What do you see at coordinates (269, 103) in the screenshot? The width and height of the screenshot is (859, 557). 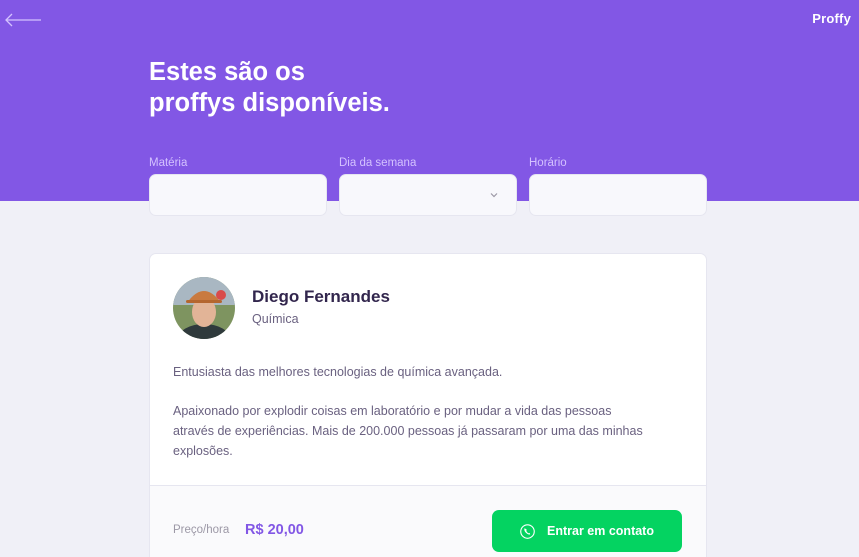 I see `page-title-line-2: proffys disponíveis.` at bounding box center [269, 103].